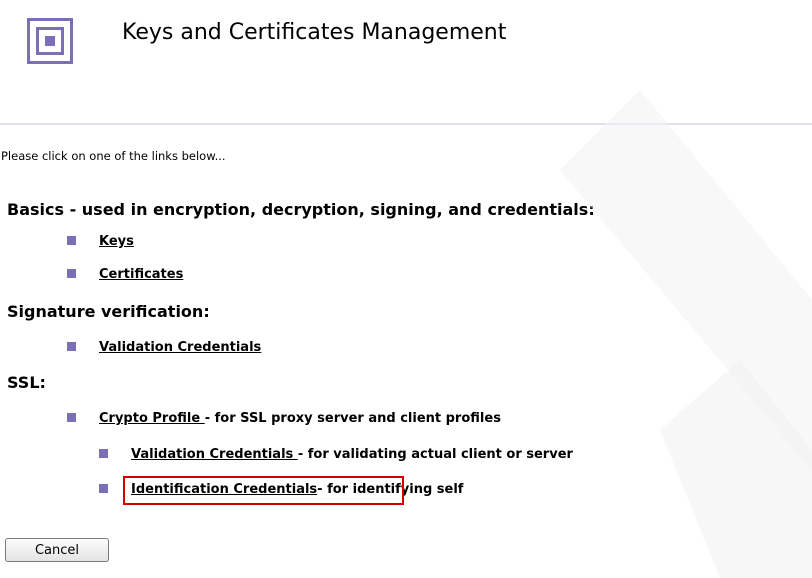 This screenshot has width=812, height=578. What do you see at coordinates (108, 311) in the screenshot?
I see `section-heading-signature: Signature verification:` at bounding box center [108, 311].